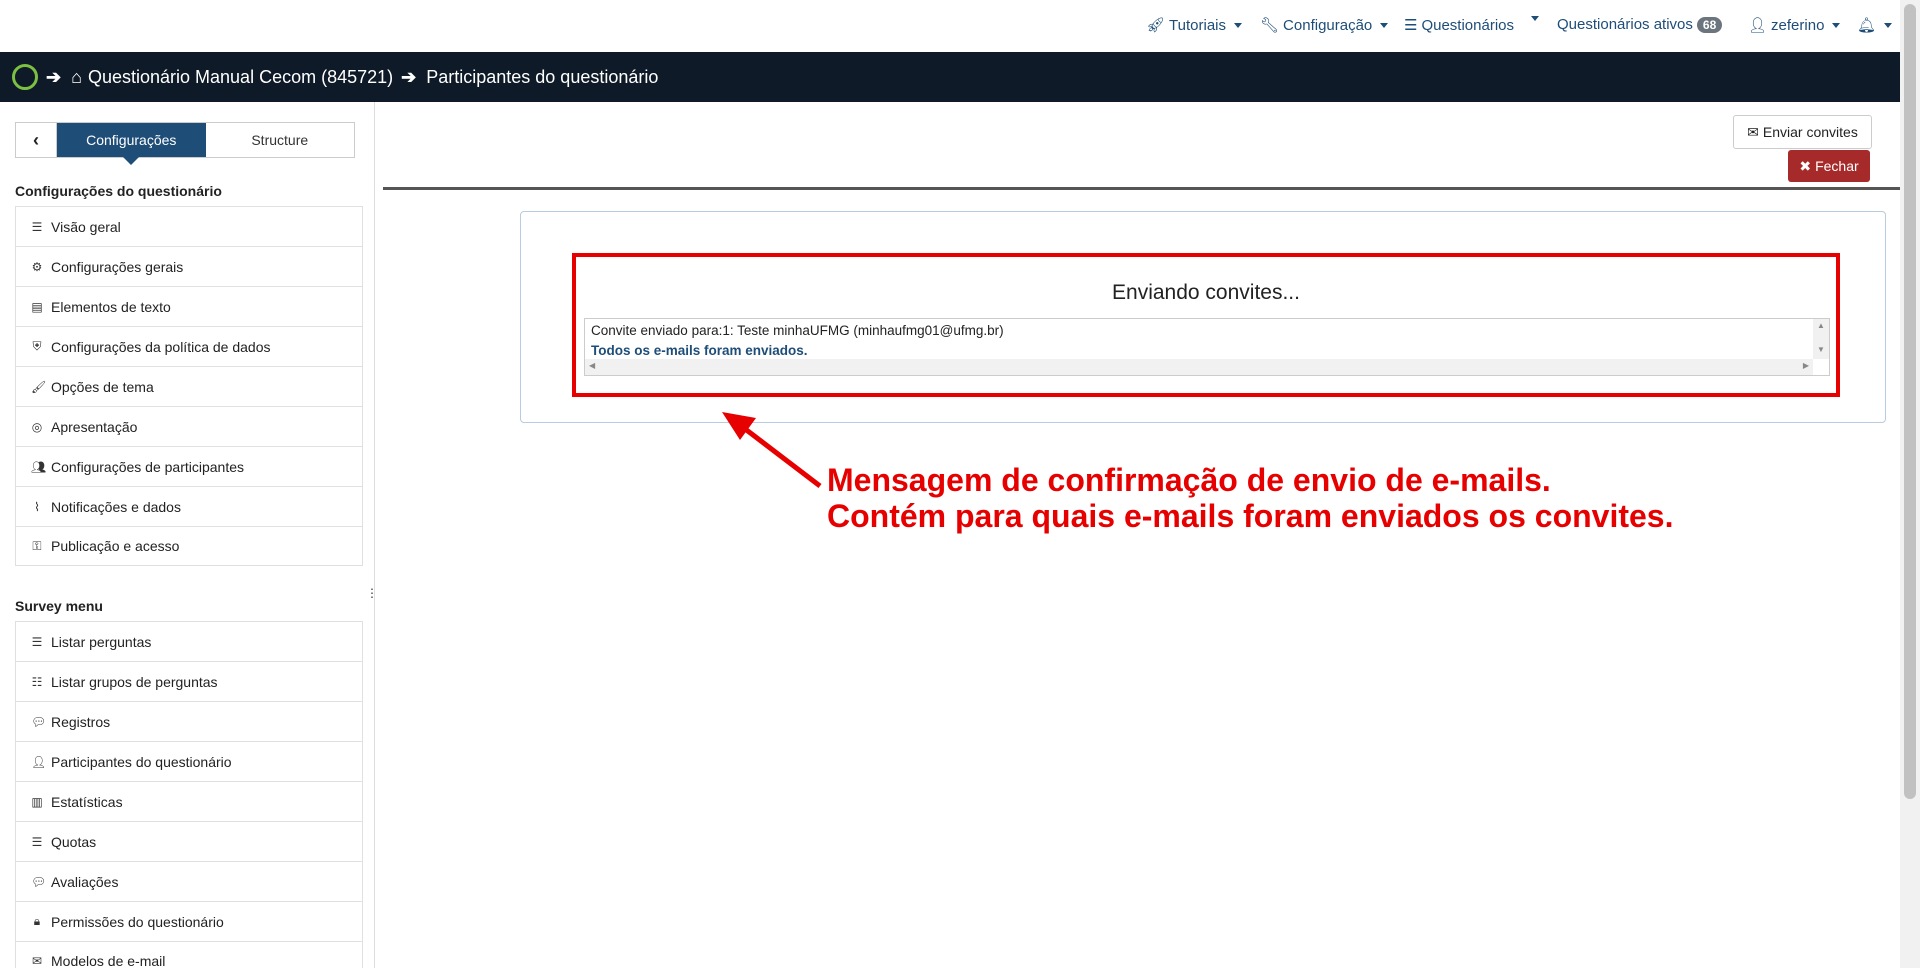 This screenshot has width=1920, height=968. I want to click on scroll-up-icon: ▲, so click(1821, 325).